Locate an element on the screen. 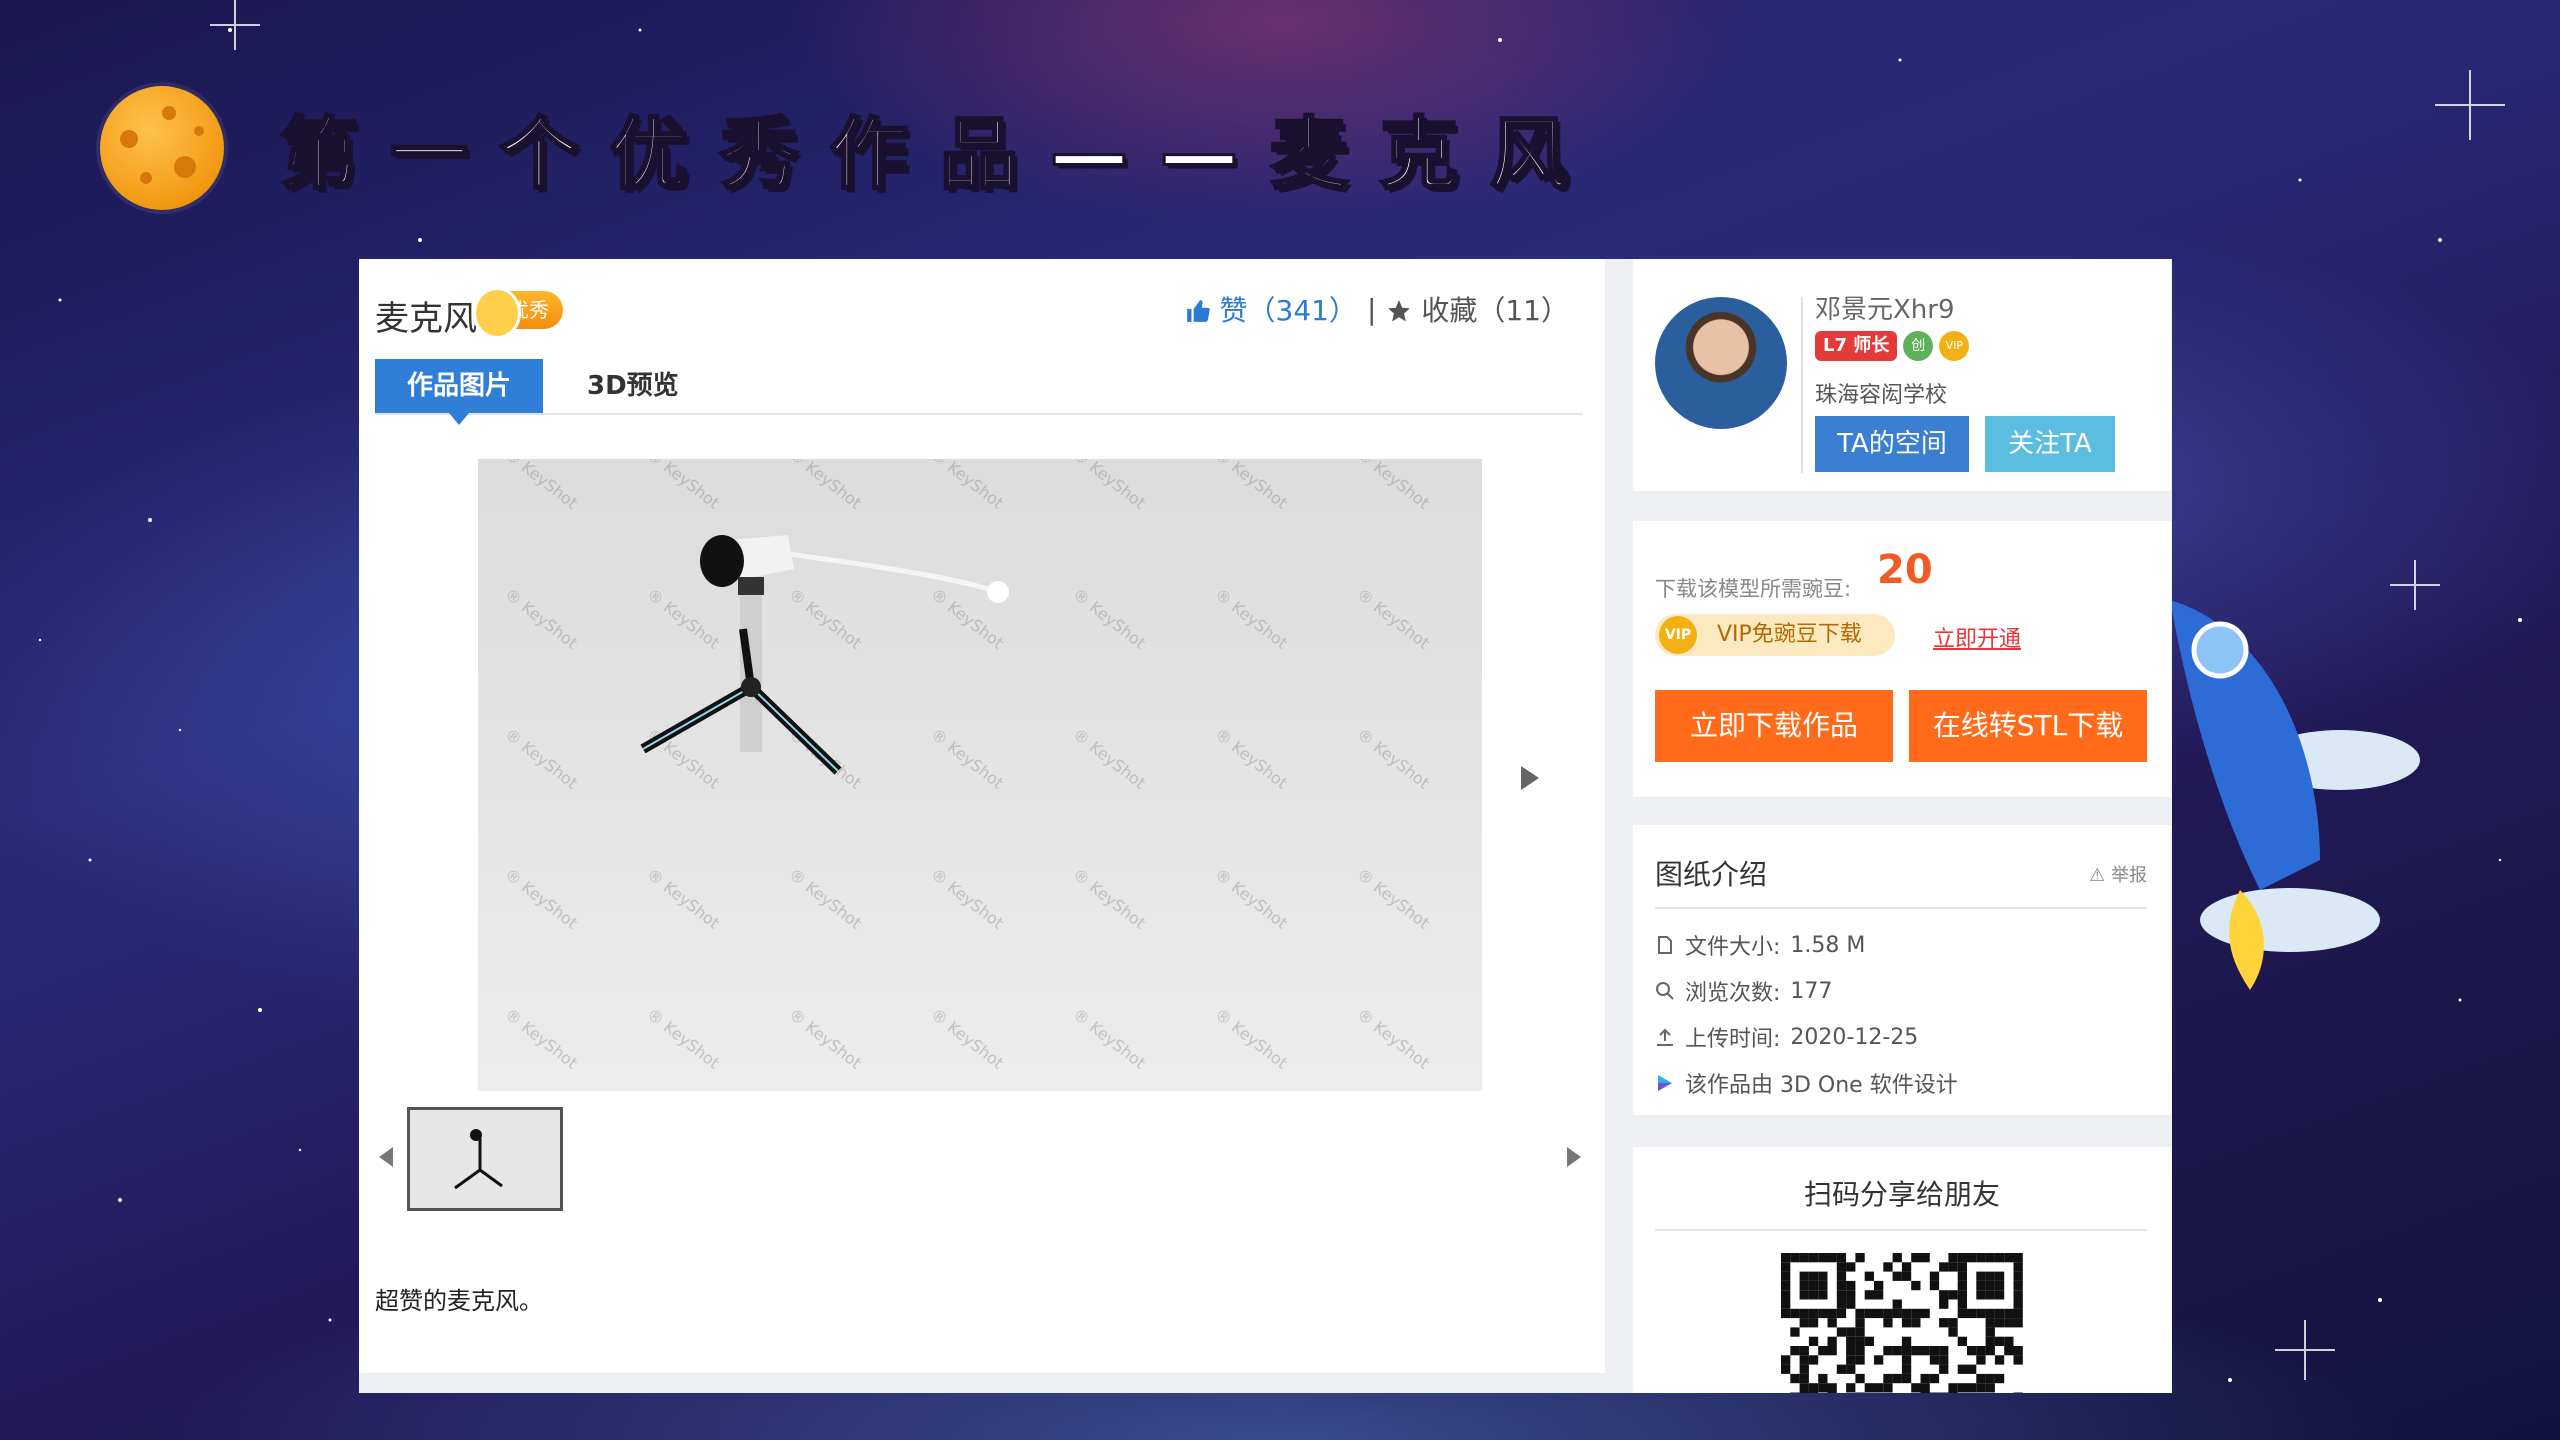 This screenshot has height=1440, width=2560. tab-3d-preview: 3D预览 is located at coordinates (633, 386).